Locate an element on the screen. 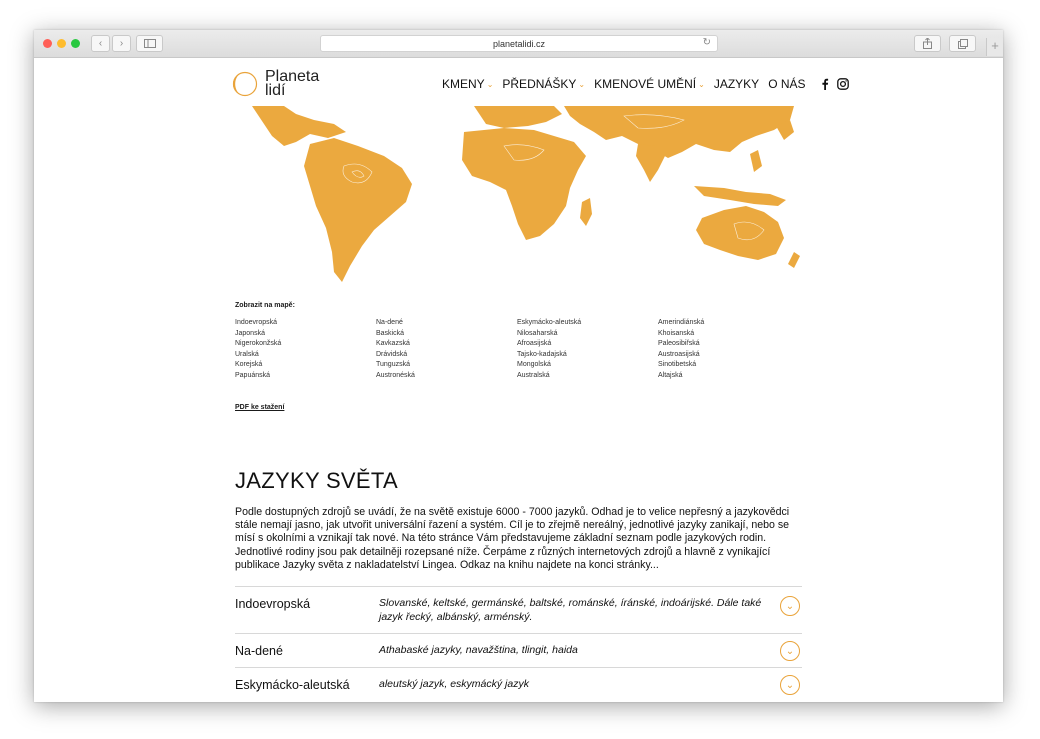  instagram-icon is located at coordinates (842, 84).